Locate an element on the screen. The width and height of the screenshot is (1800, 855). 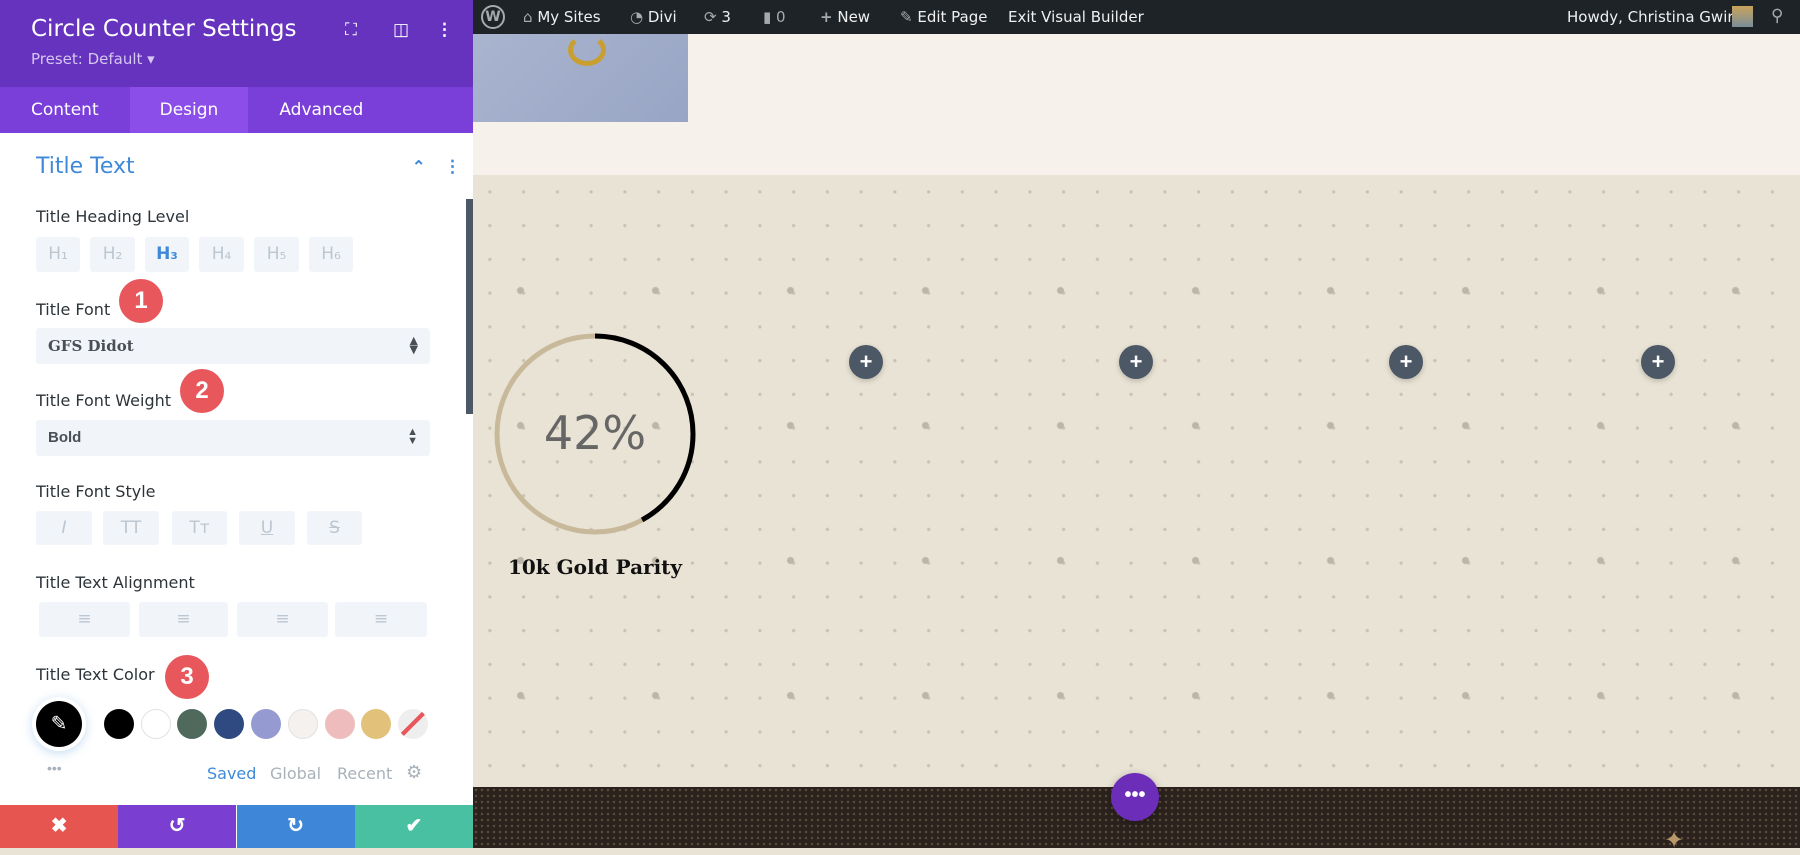
swatch-cream is located at coordinates (303, 724).